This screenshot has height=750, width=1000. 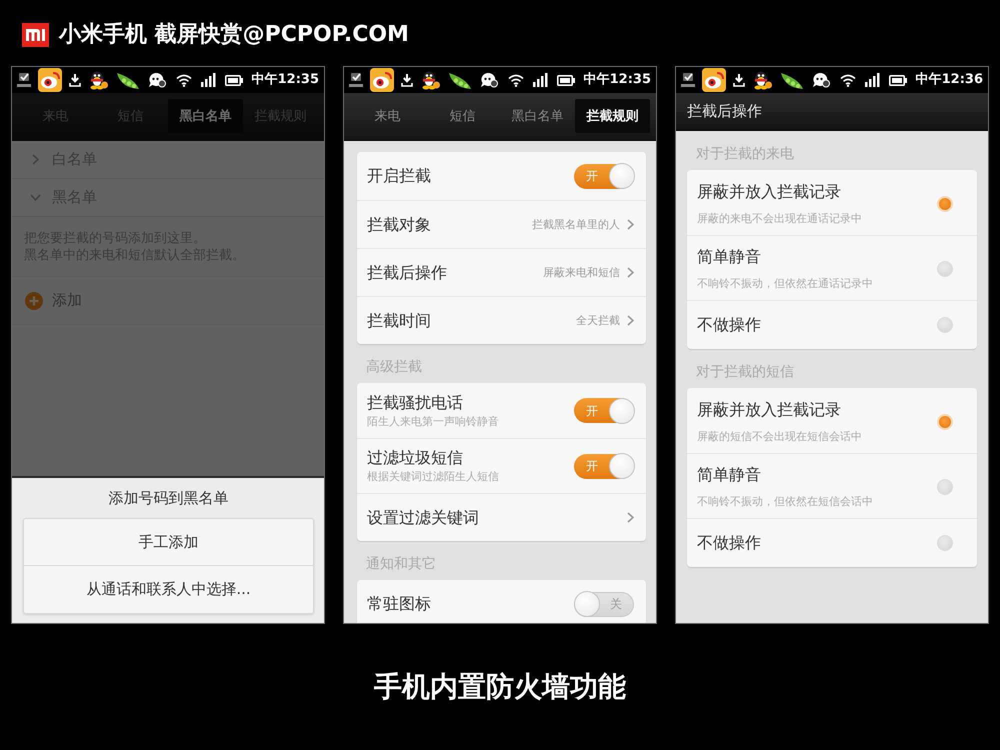 I want to click on row-title: 拦截对象, so click(x=399, y=224).